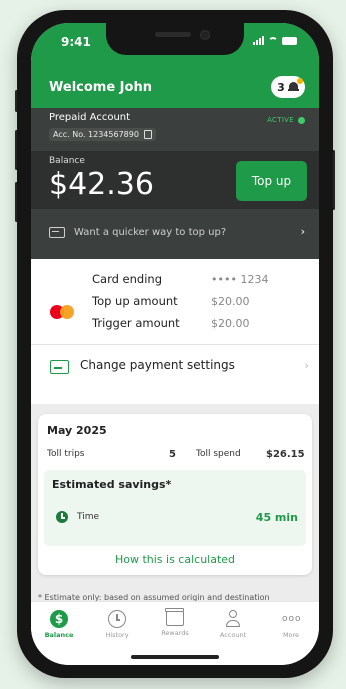 The width and height of the screenshot is (346, 689). What do you see at coordinates (66, 454) in the screenshot?
I see `toll-trips-label: Toll trips` at bounding box center [66, 454].